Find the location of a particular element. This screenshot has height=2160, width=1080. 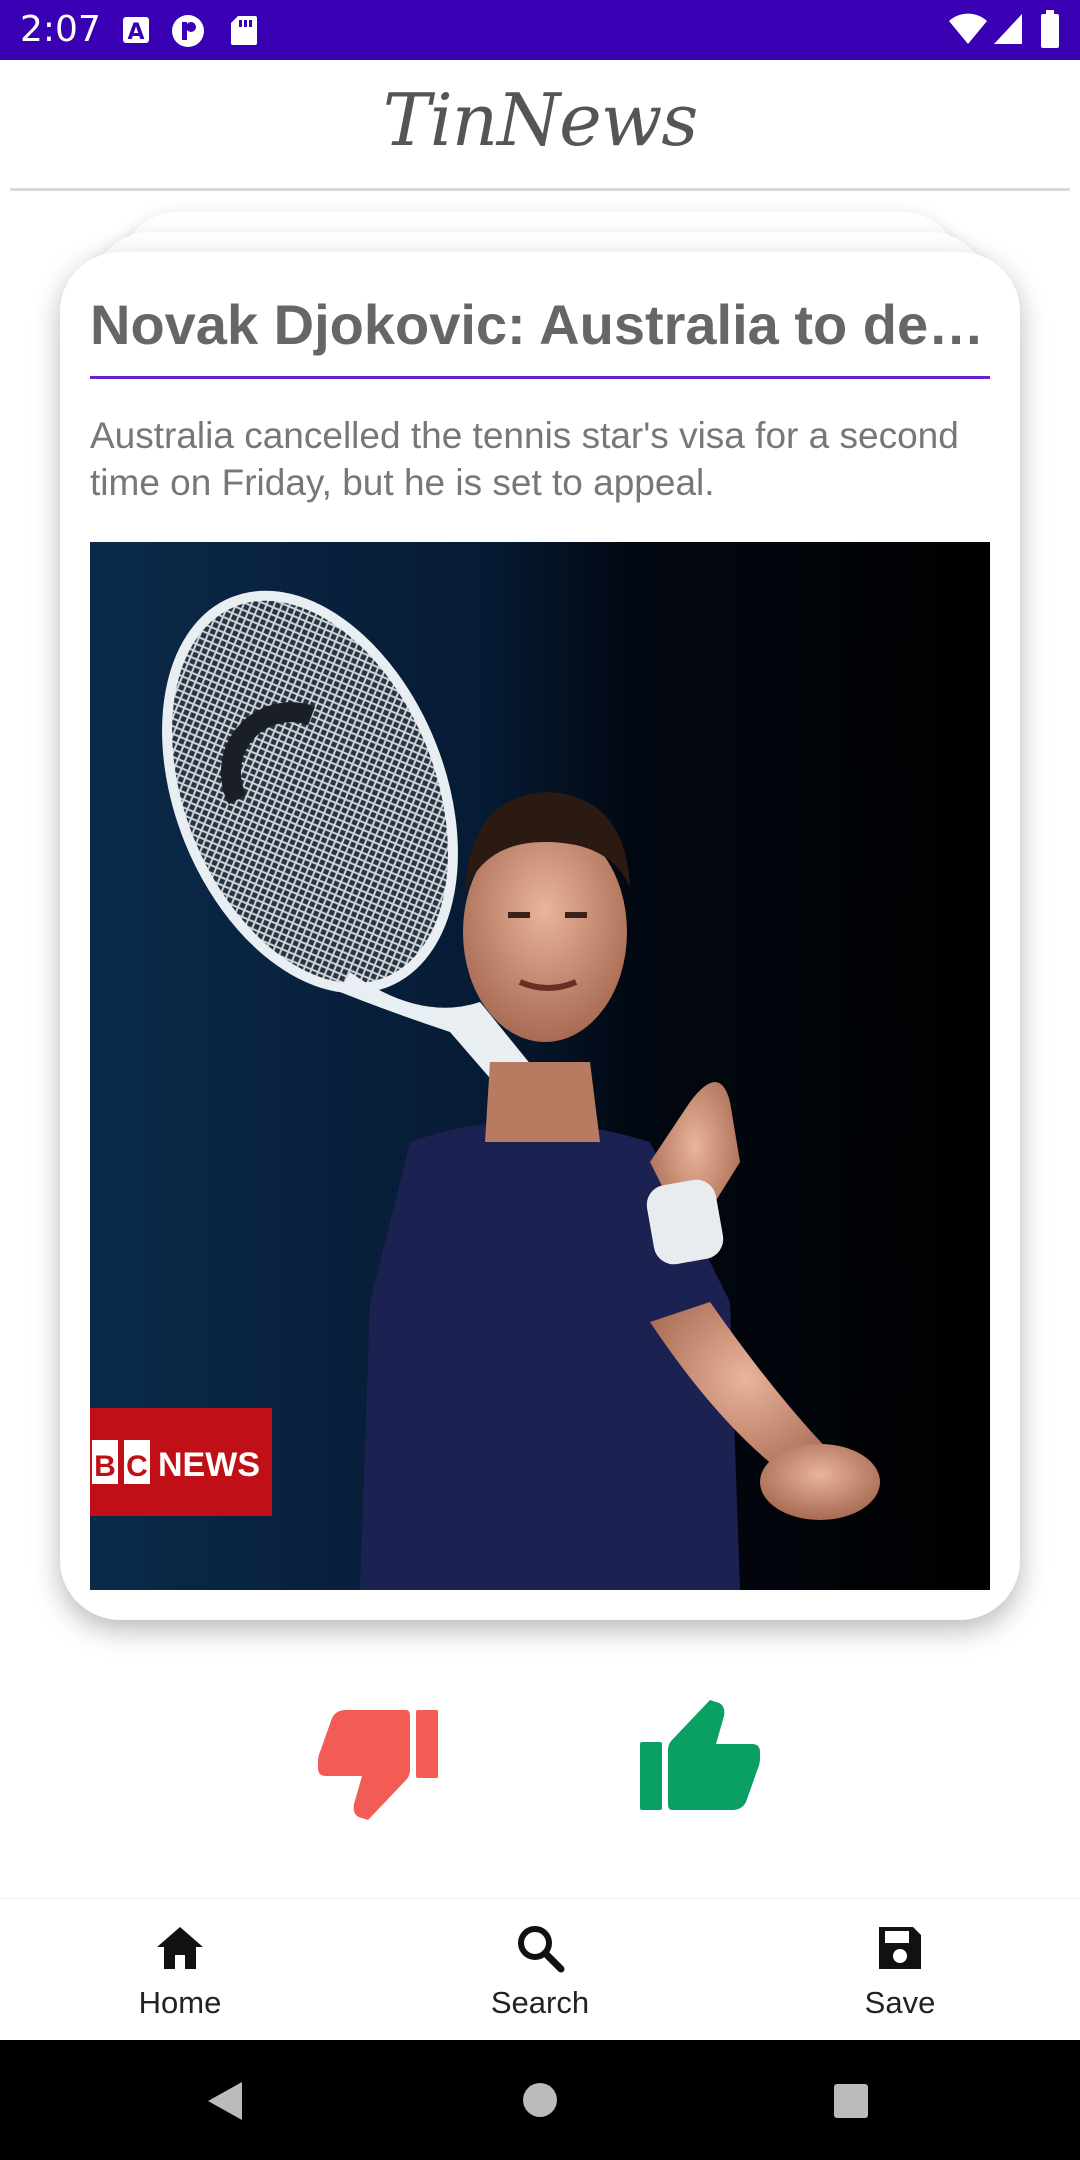

save-icon is located at coordinates (900, 1948).